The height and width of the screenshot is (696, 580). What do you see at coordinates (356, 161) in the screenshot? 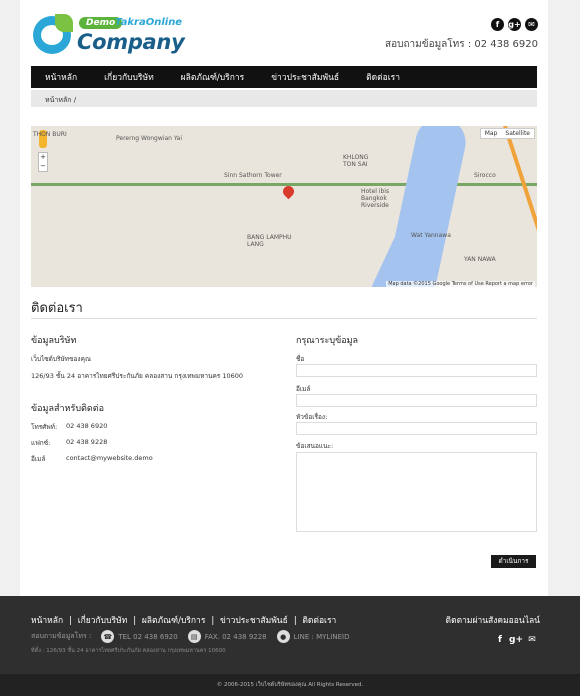
I see `map-label: KHLONG TON SAI` at bounding box center [356, 161].